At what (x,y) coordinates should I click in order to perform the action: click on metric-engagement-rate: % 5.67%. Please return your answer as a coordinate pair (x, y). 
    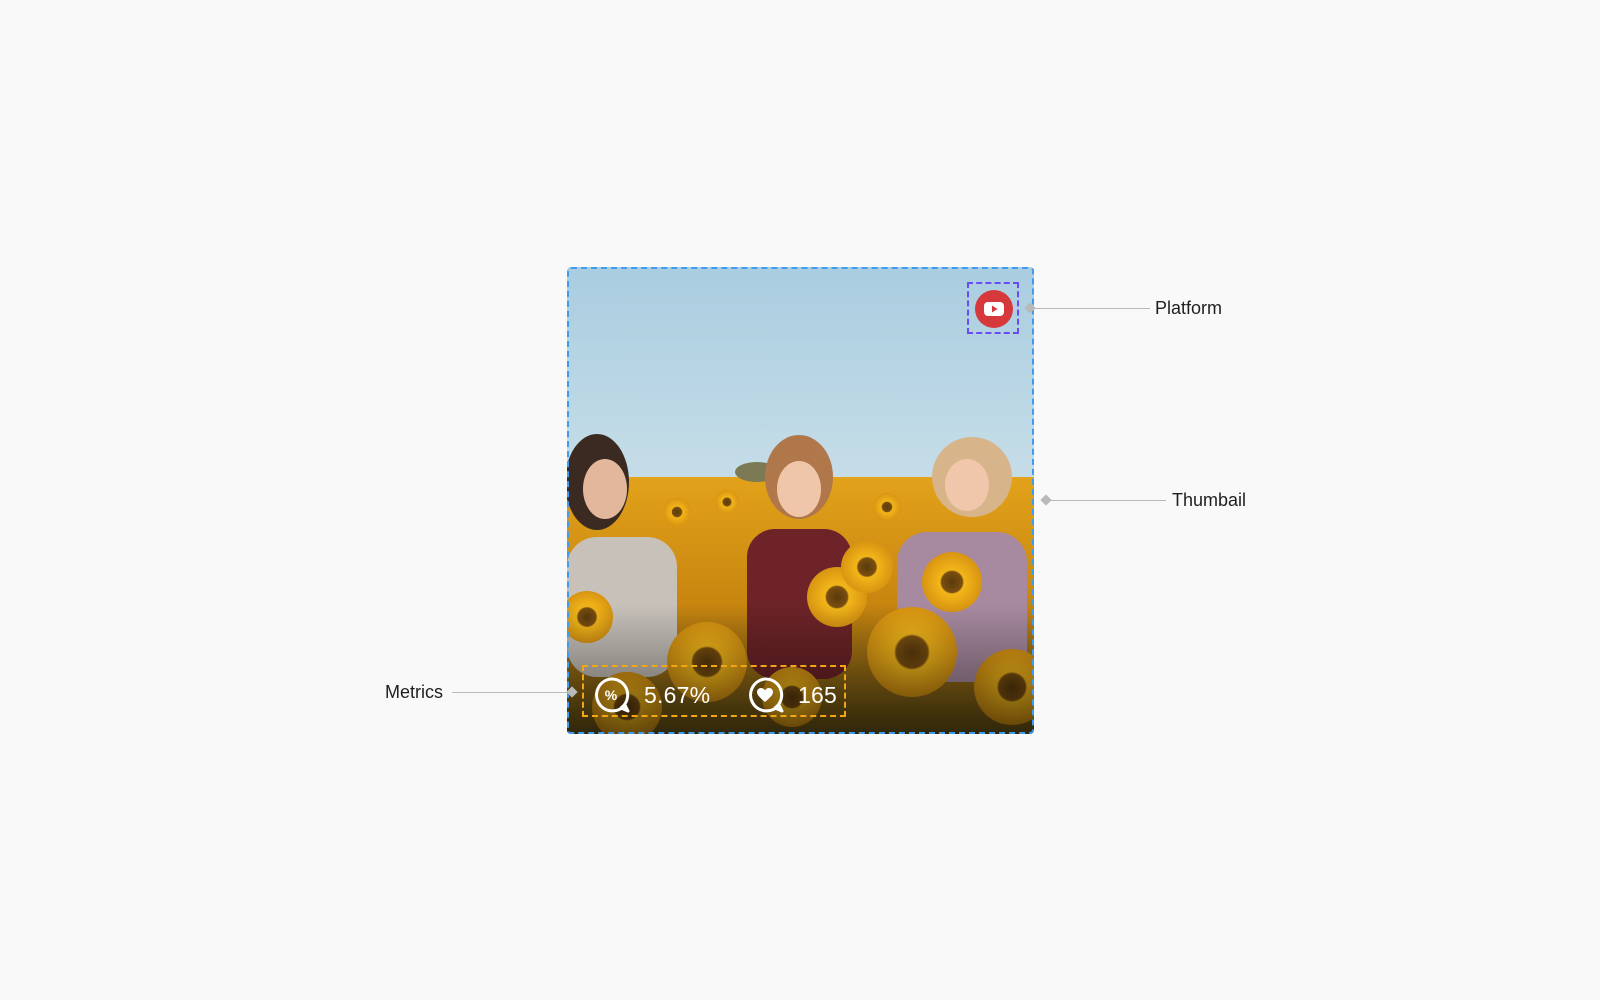
    Looking at the image, I should click on (650, 695).